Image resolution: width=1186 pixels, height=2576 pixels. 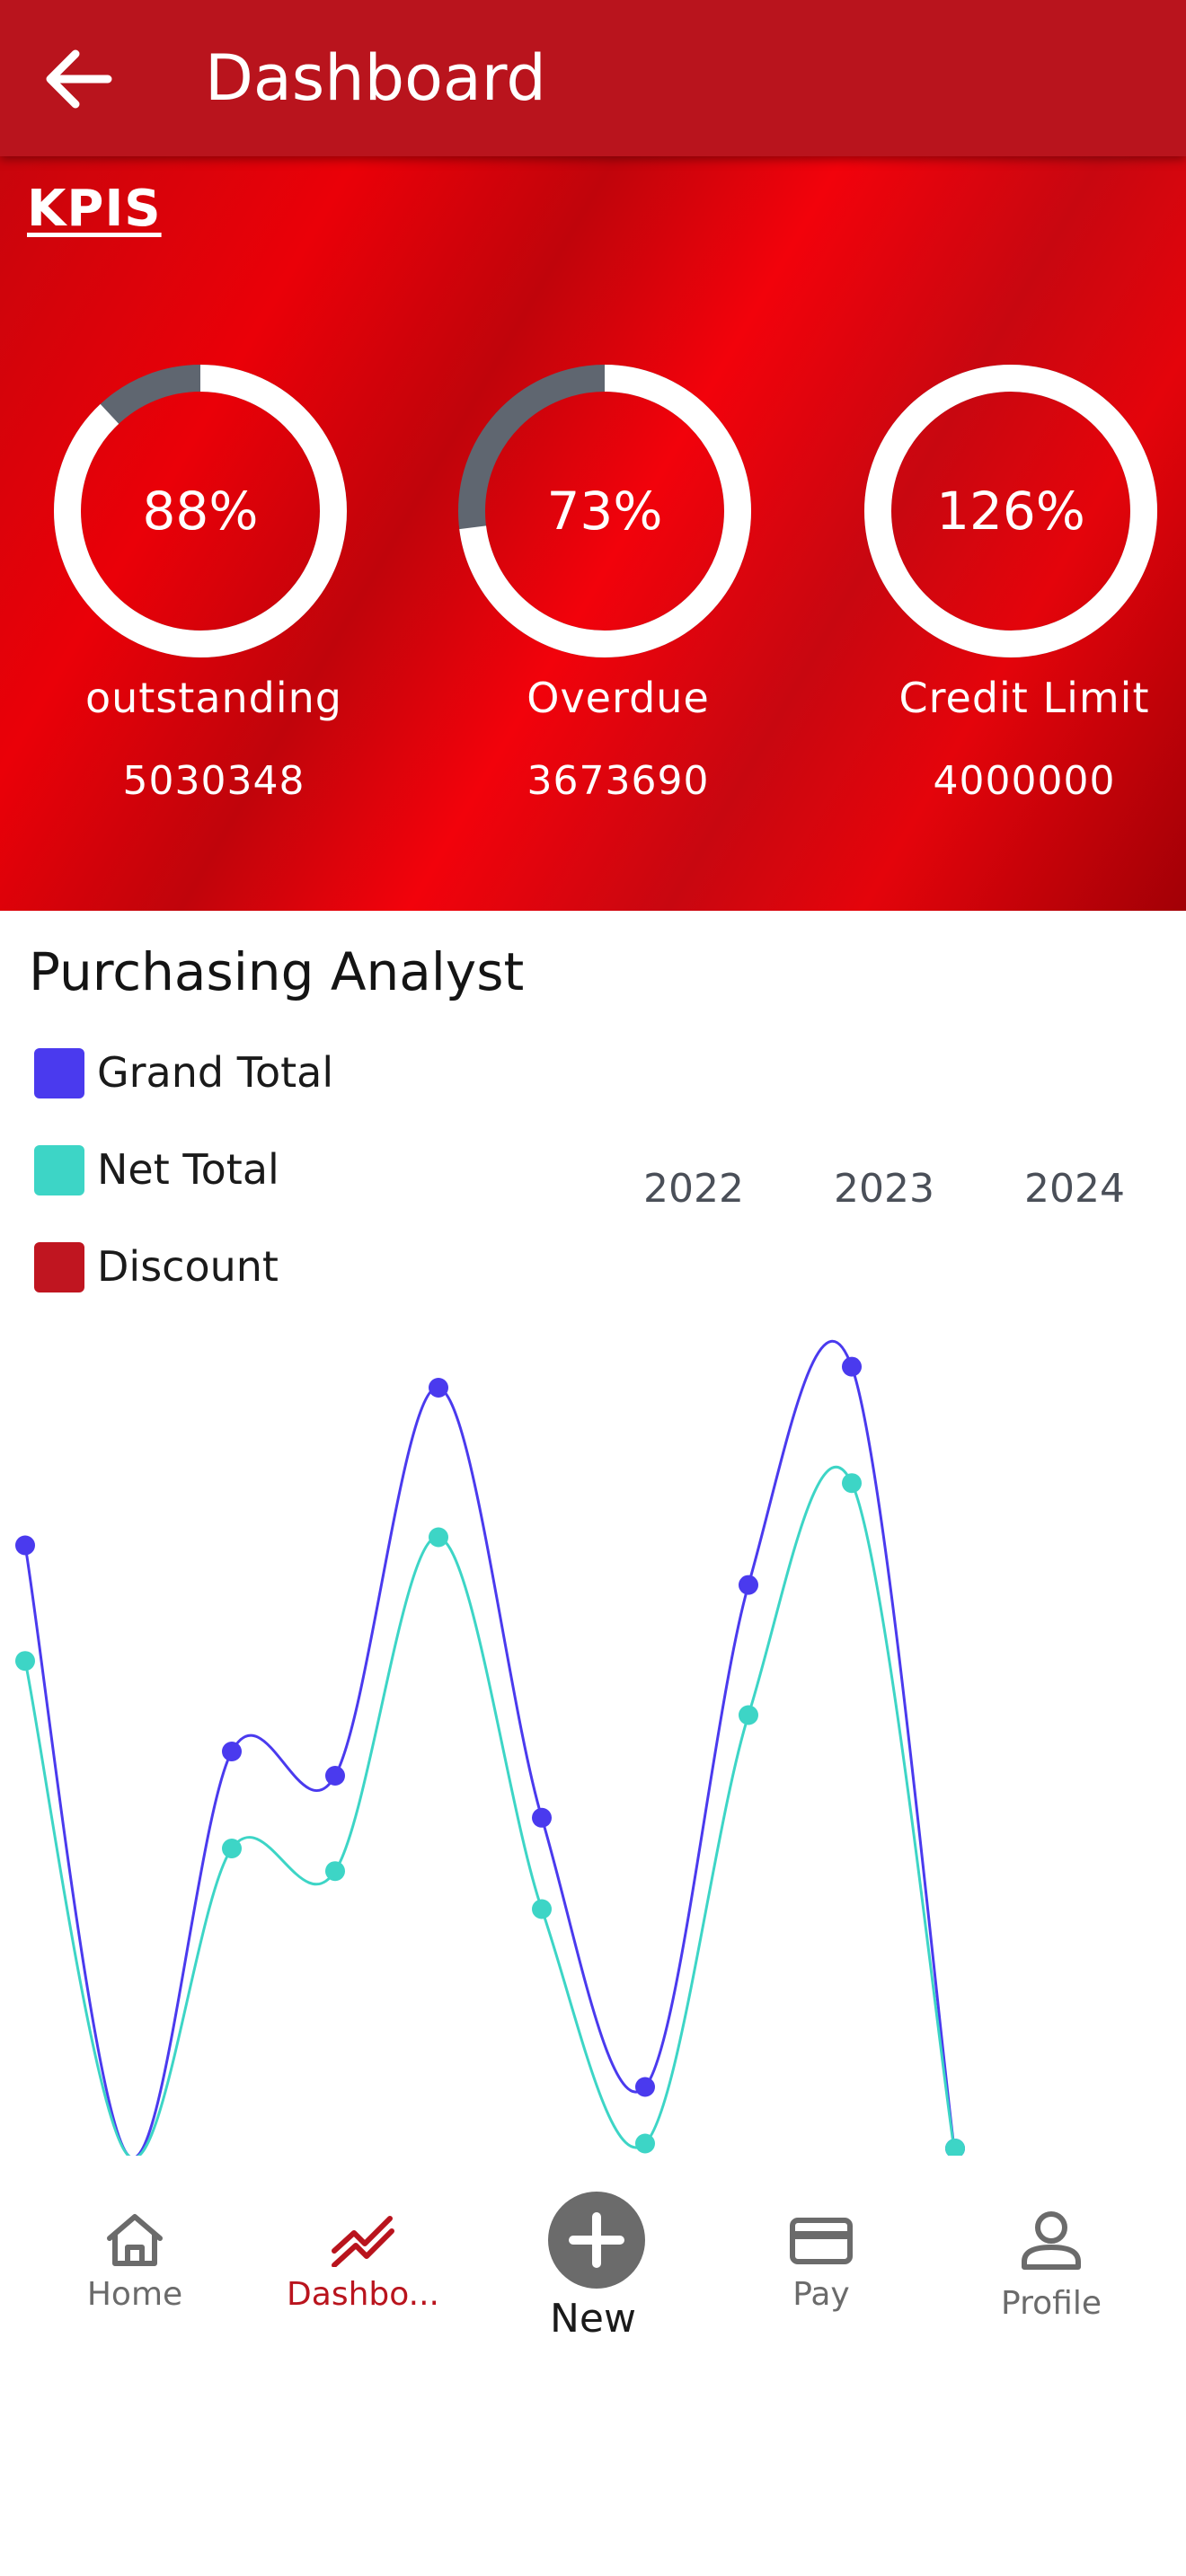 I want to click on kpi-heading: KPIS, so click(x=94, y=209).